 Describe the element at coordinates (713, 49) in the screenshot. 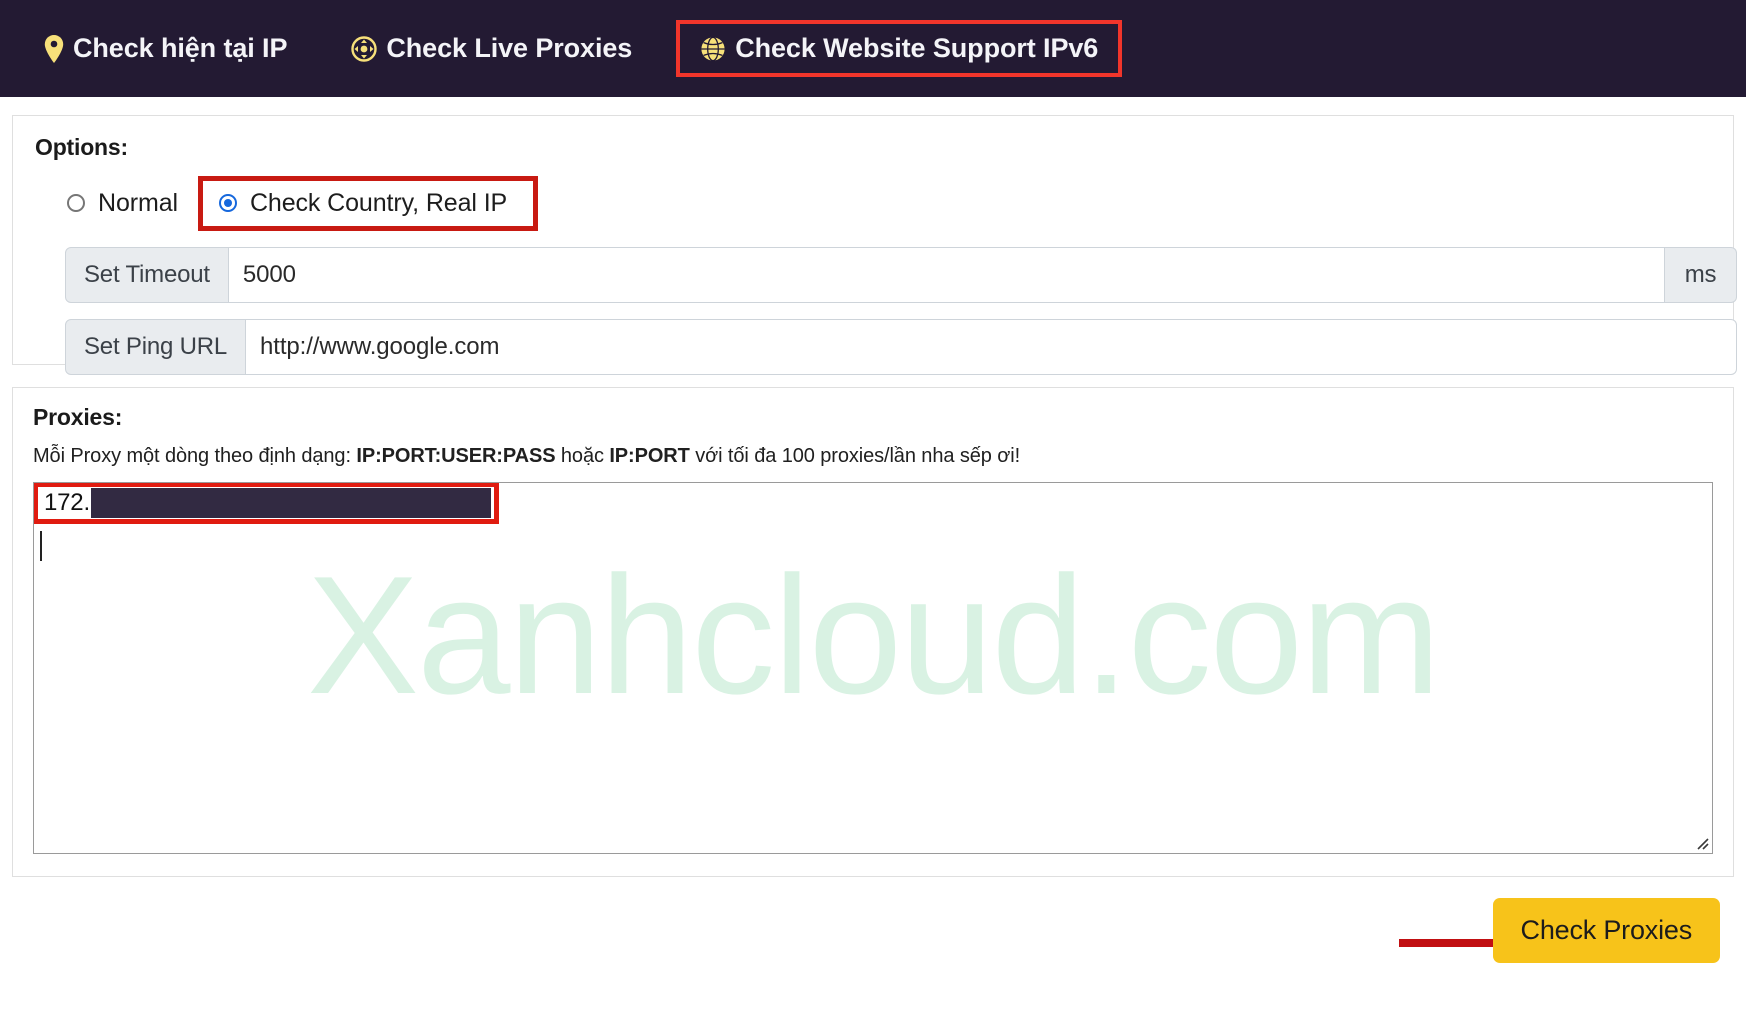

I see `globe-icon` at that location.